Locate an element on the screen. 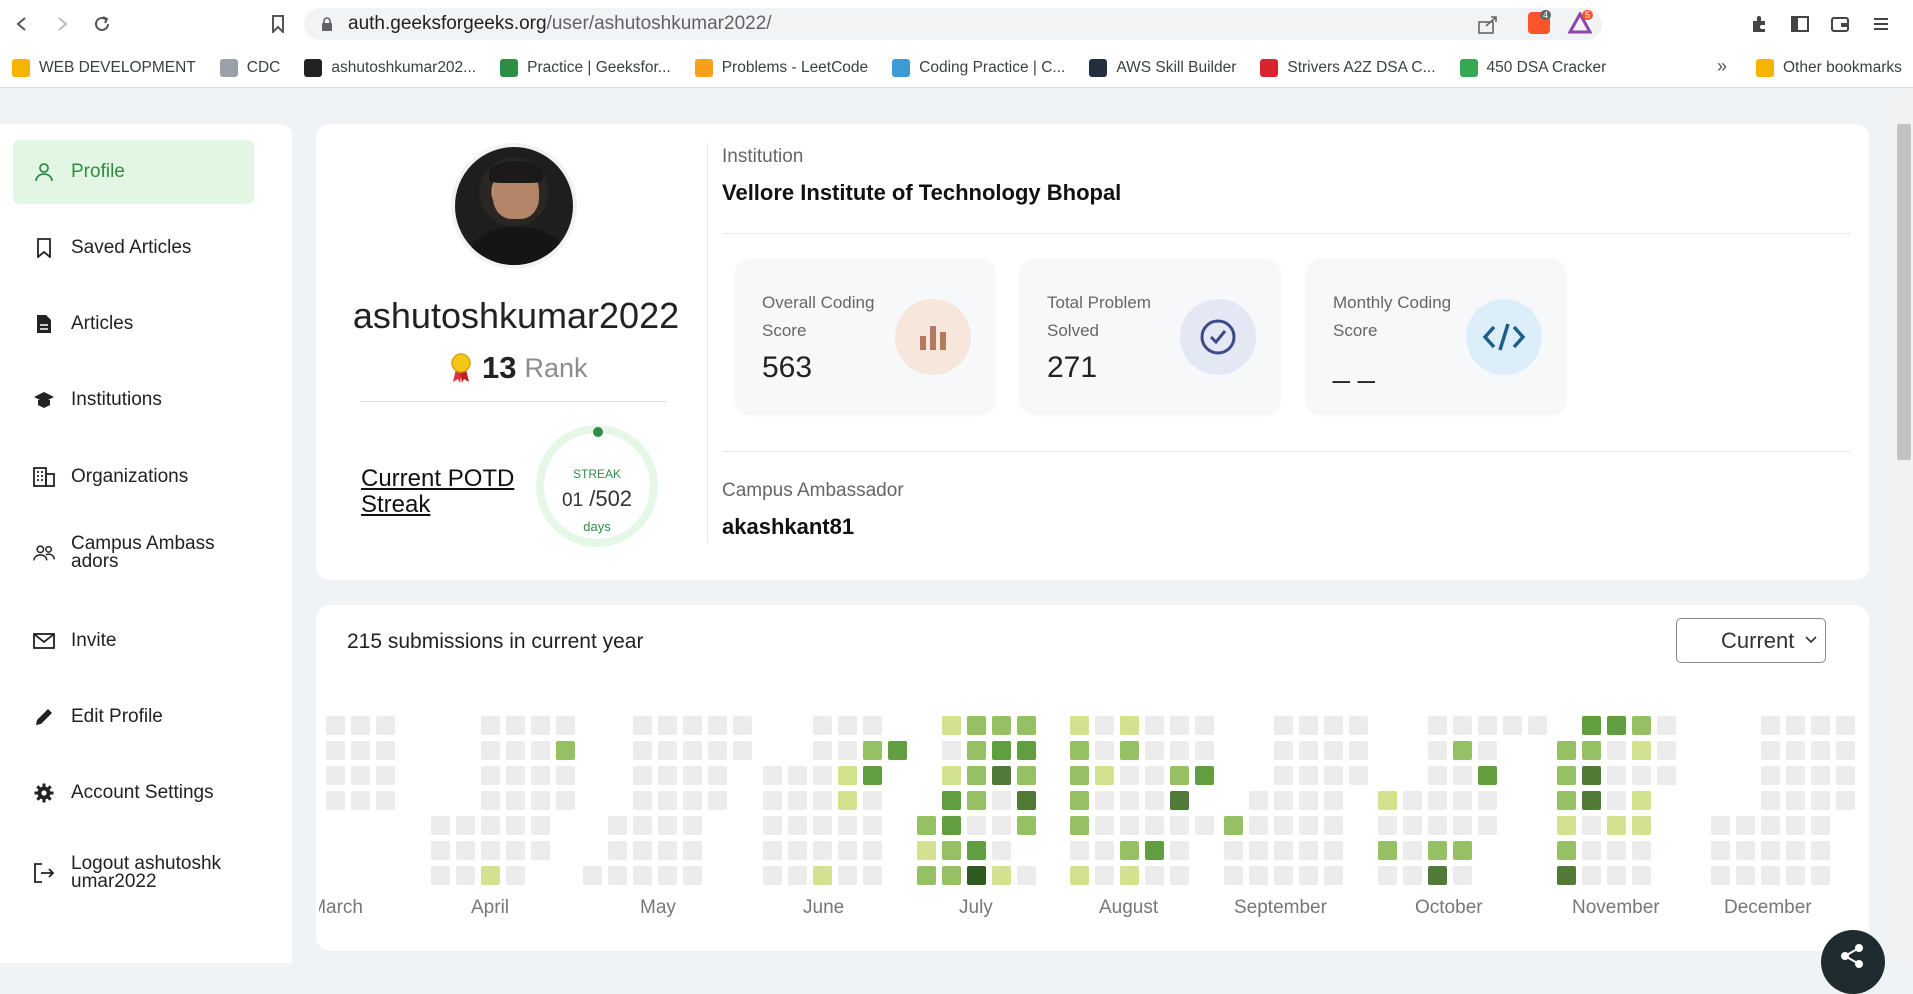 This screenshot has width=1913, height=994. potd-streak-link: Current POTD Streak is located at coordinates (441, 492).